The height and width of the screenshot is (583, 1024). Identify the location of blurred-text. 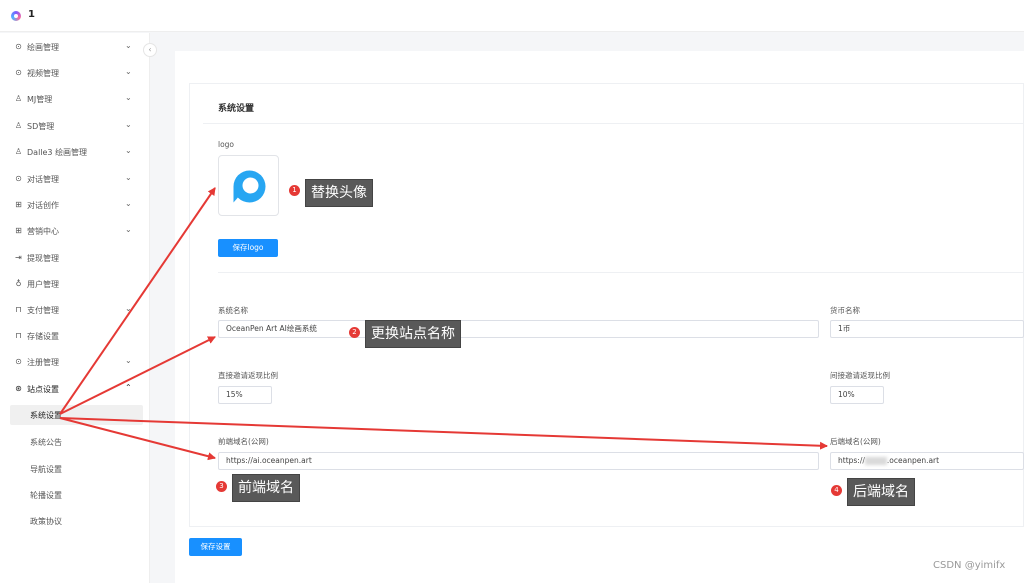
(875, 461).